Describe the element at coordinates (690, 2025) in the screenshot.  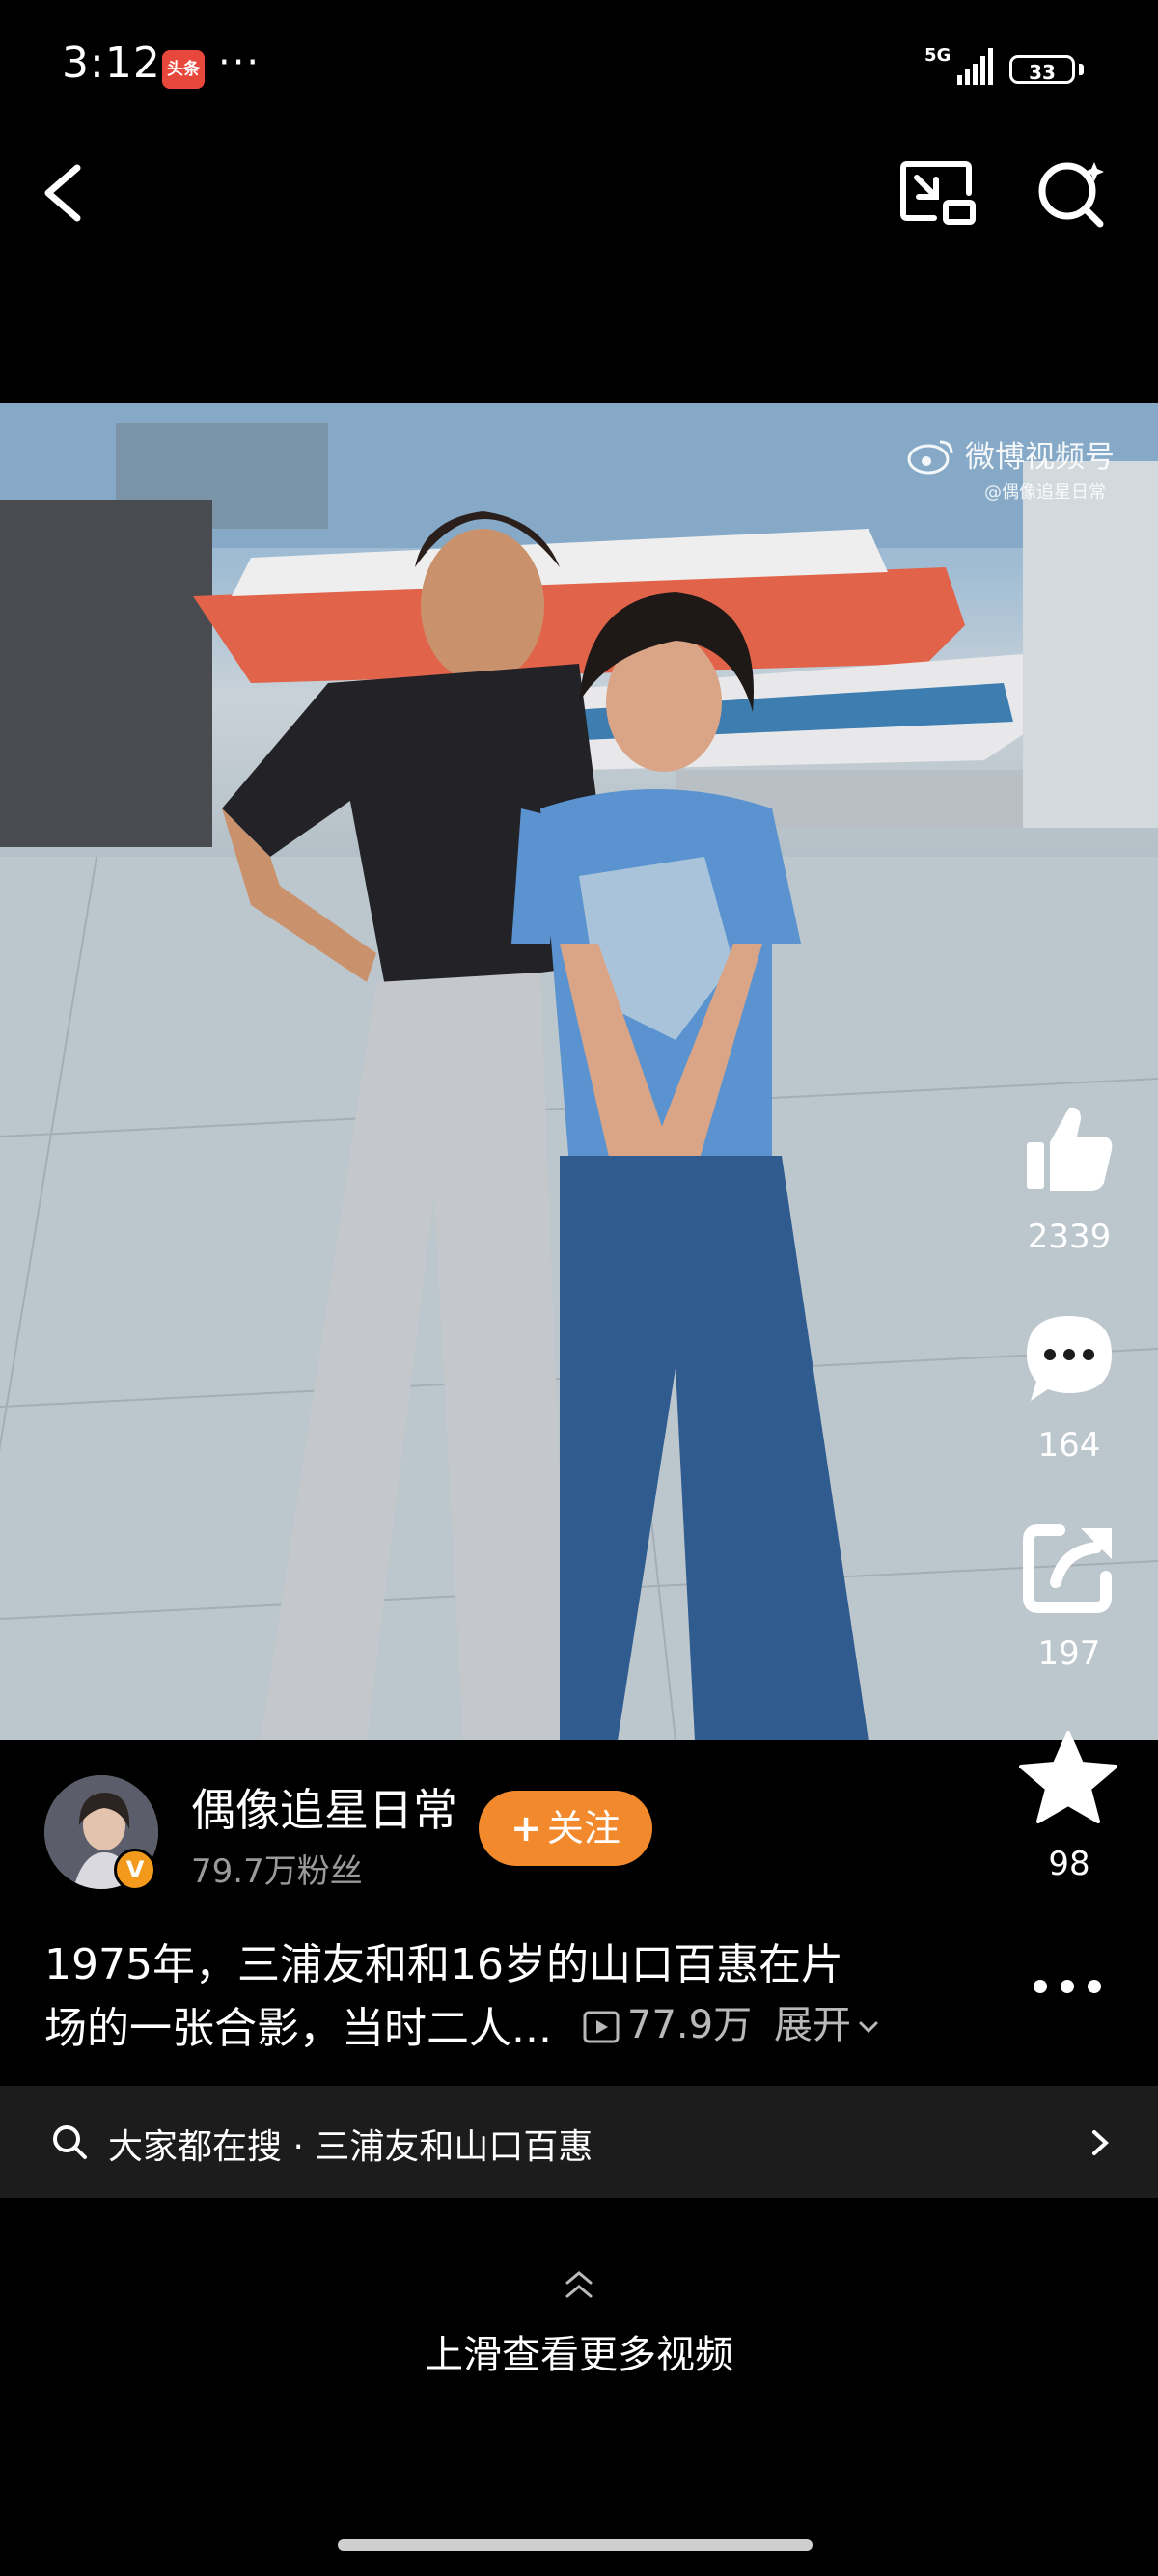
I see `view-count-value: 77.9万` at that location.